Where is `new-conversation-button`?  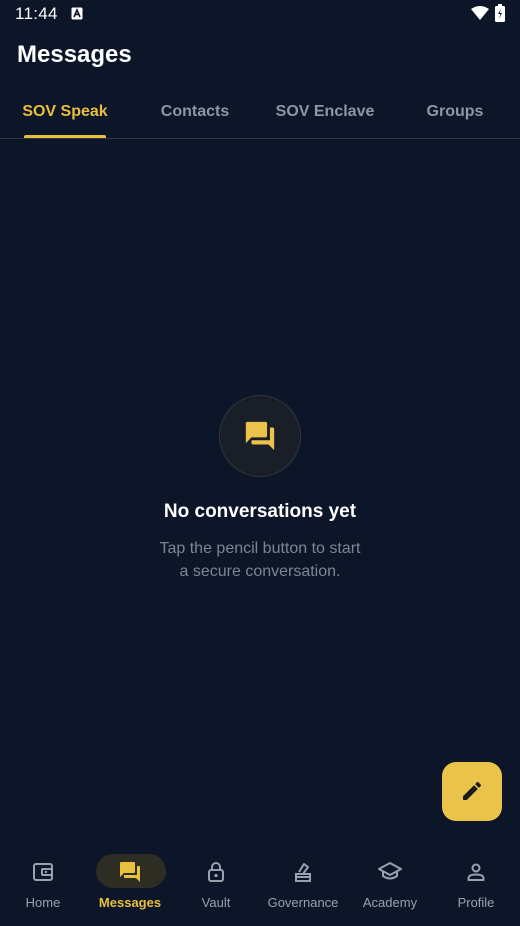
new-conversation-button is located at coordinates (472, 791).